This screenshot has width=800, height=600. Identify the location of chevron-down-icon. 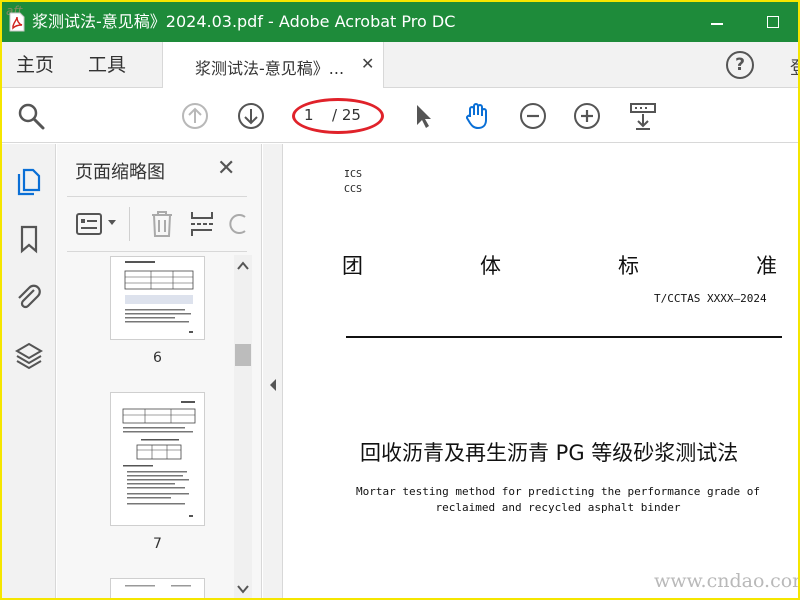
(112, 223).